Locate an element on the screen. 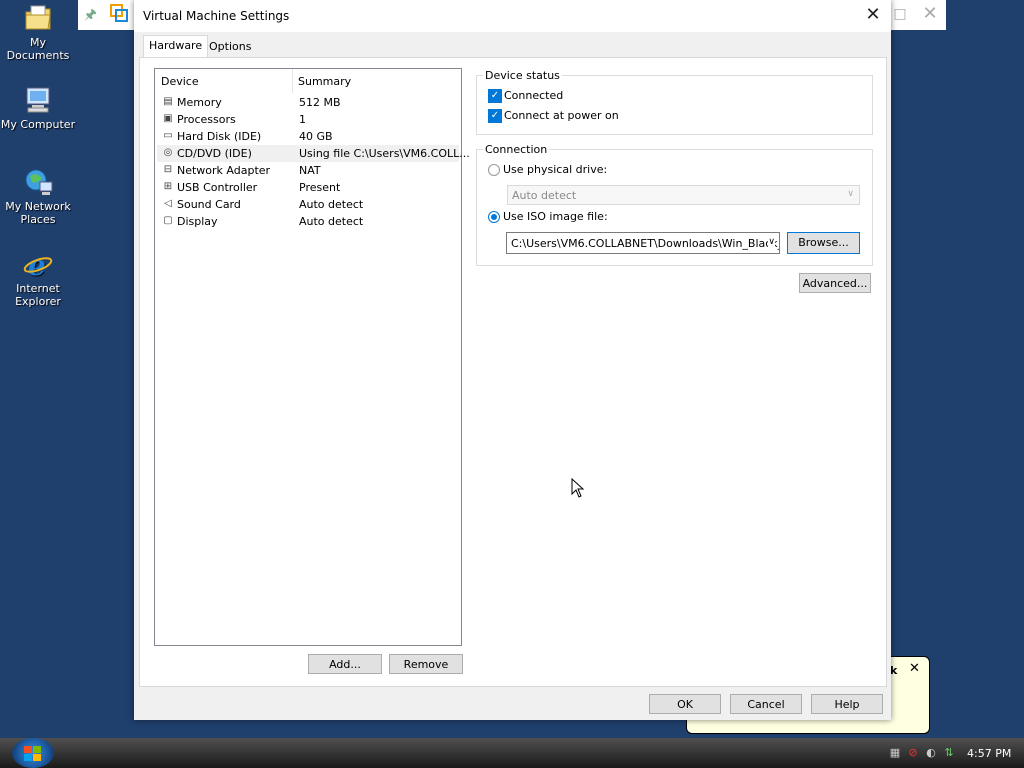 The image size is (1024, 768). connect-at-power-on-label: Connect at power on is located at coordinates (561, 115).